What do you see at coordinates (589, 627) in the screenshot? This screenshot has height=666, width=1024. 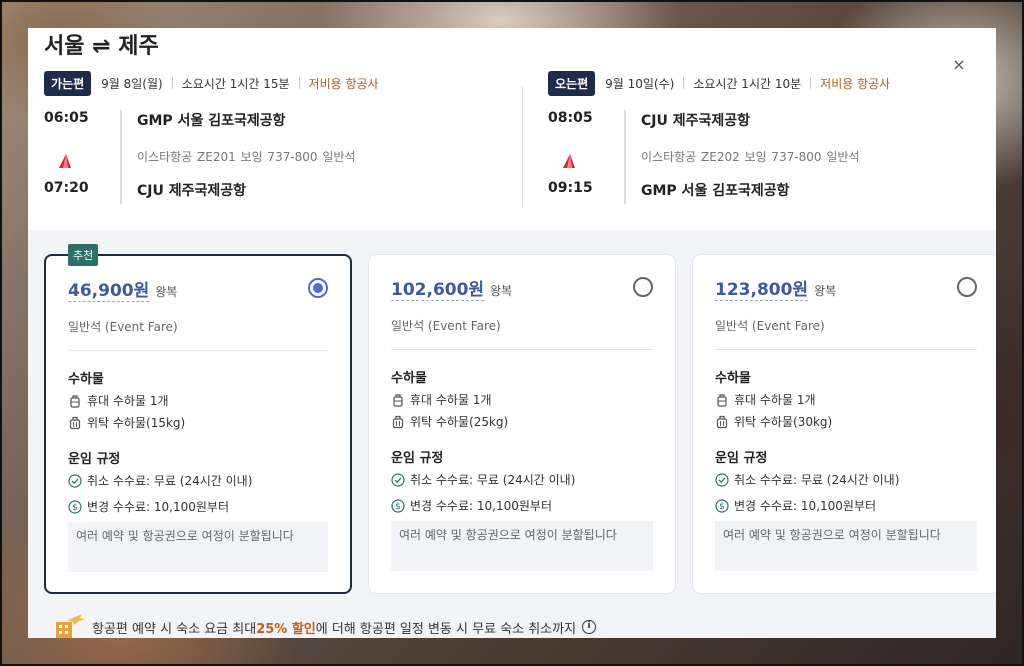 I see `info-icon: i` at bounding box center [589, 627].